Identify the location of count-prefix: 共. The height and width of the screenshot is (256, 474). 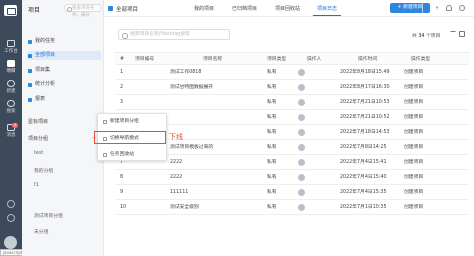
(414, 36).